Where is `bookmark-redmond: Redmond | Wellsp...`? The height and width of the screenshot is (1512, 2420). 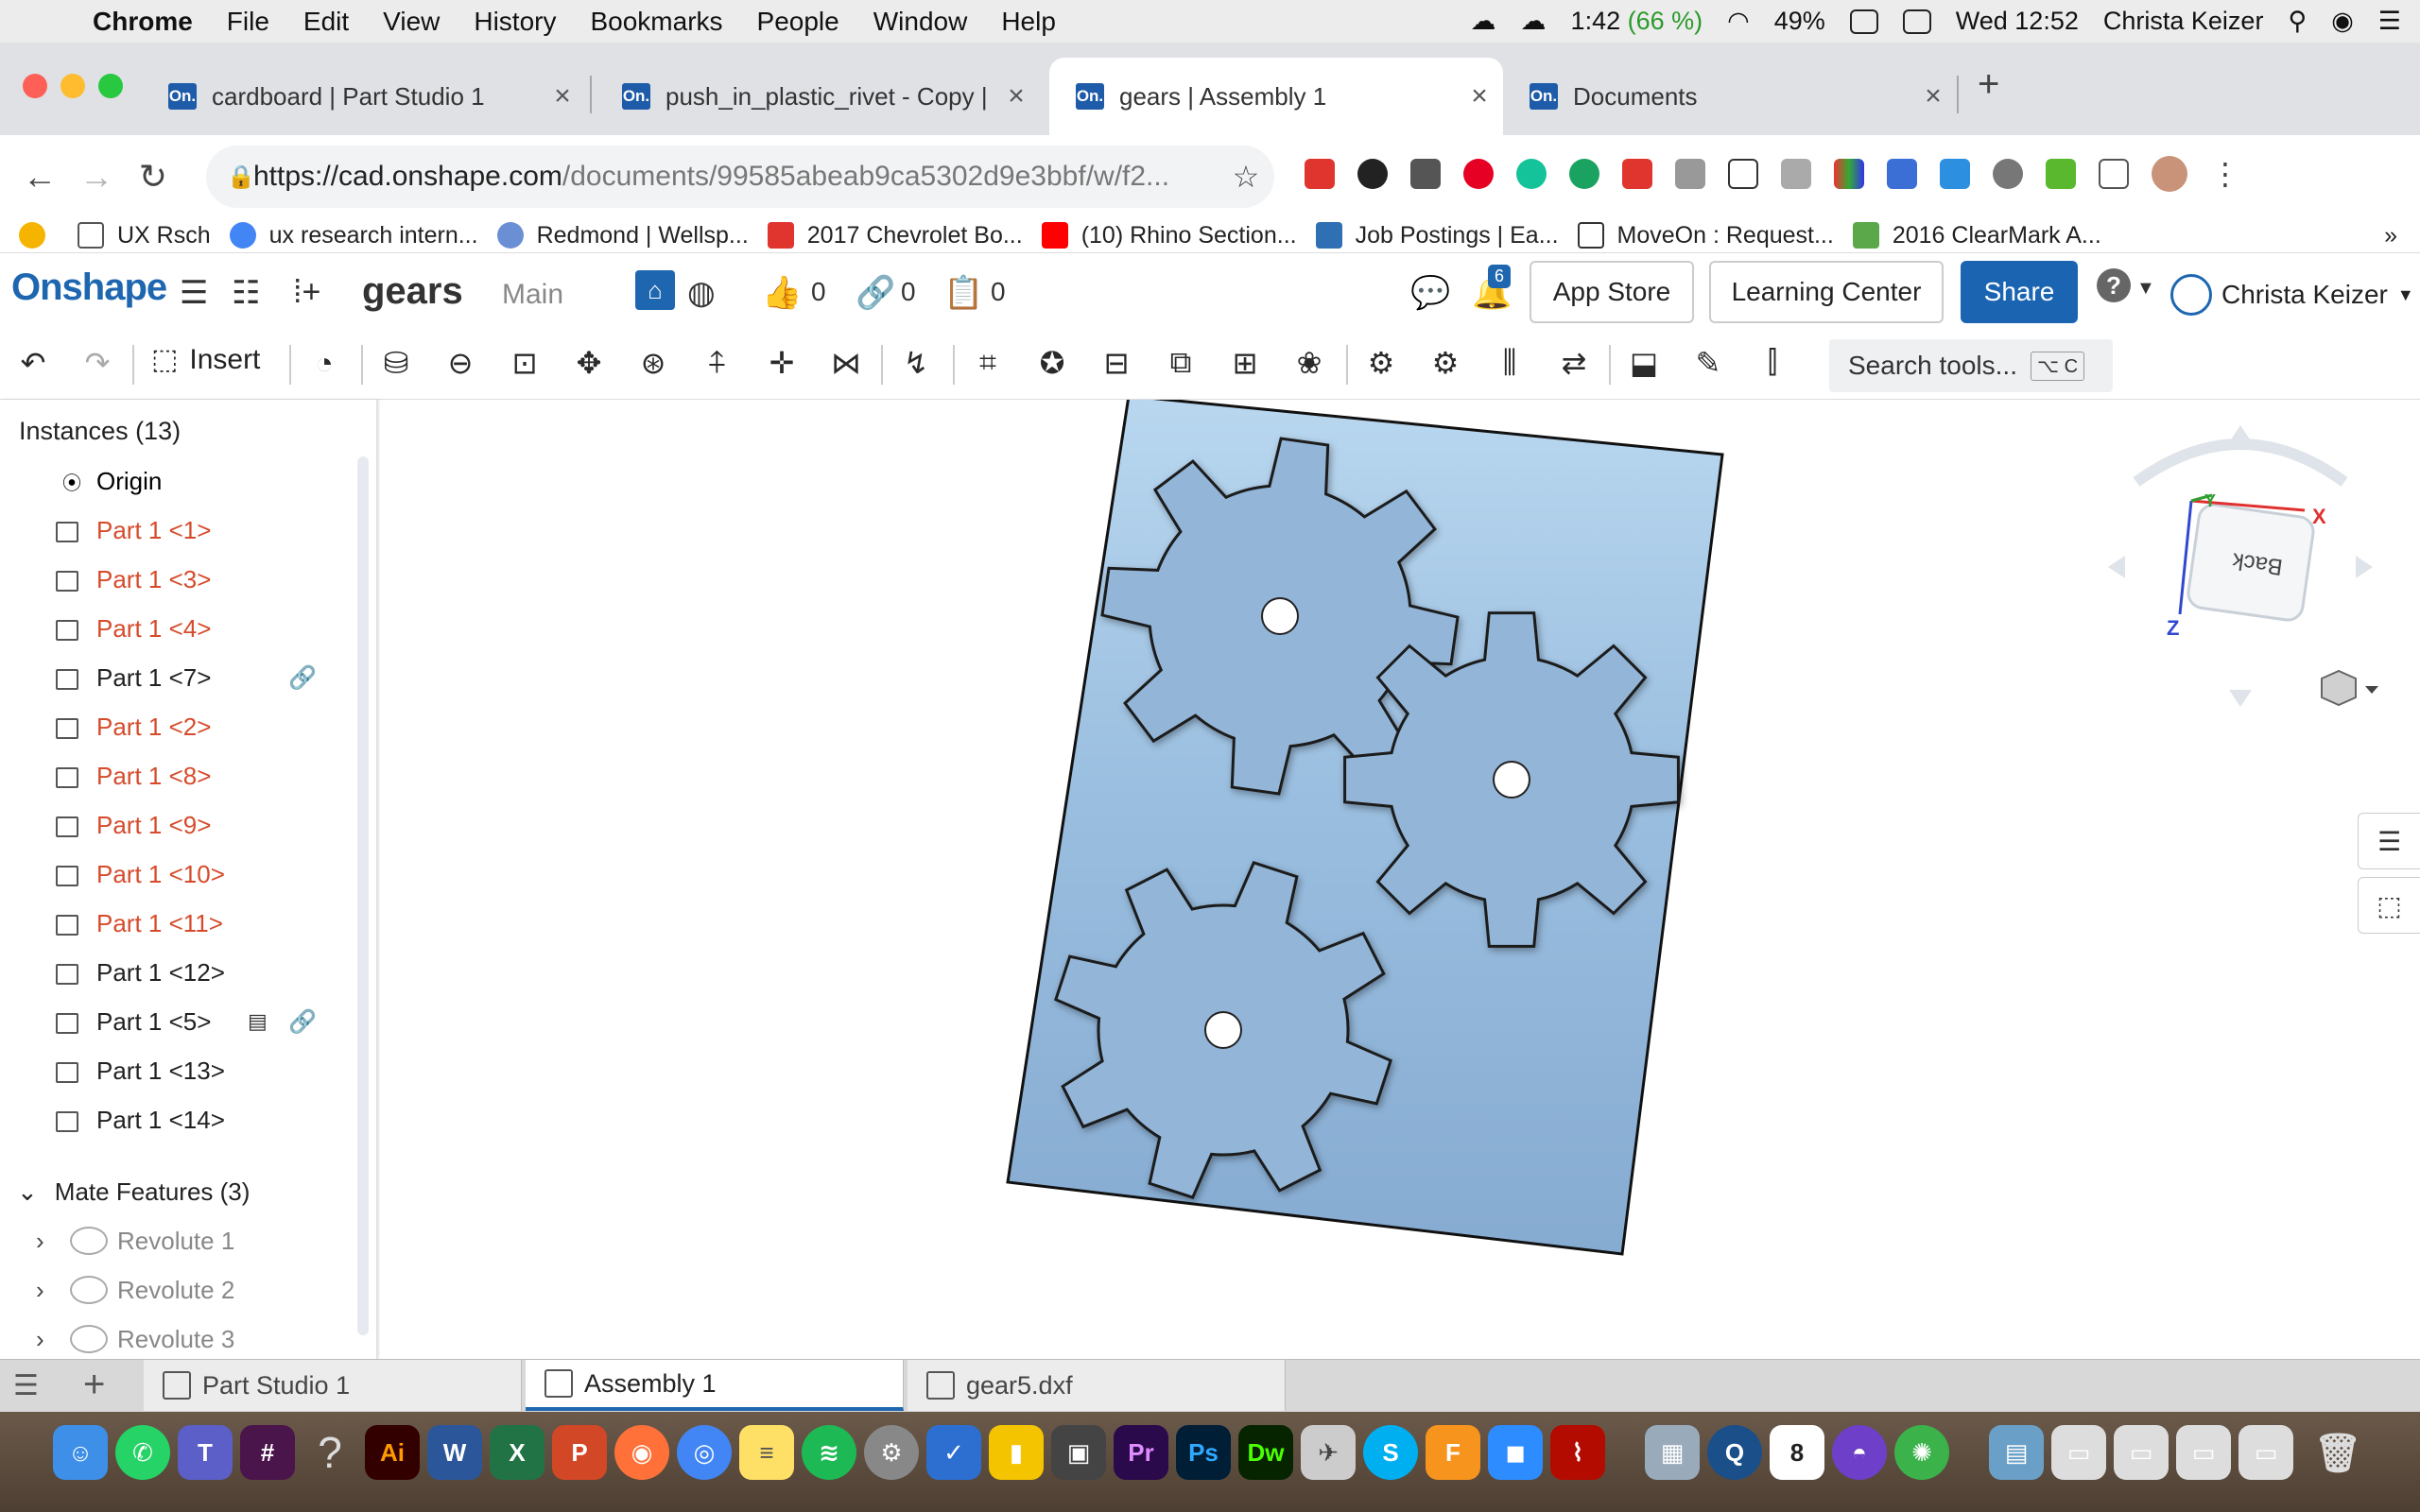 bookmark-redmond: Redmond | Wellsp... is located at coordinates (622, 235).